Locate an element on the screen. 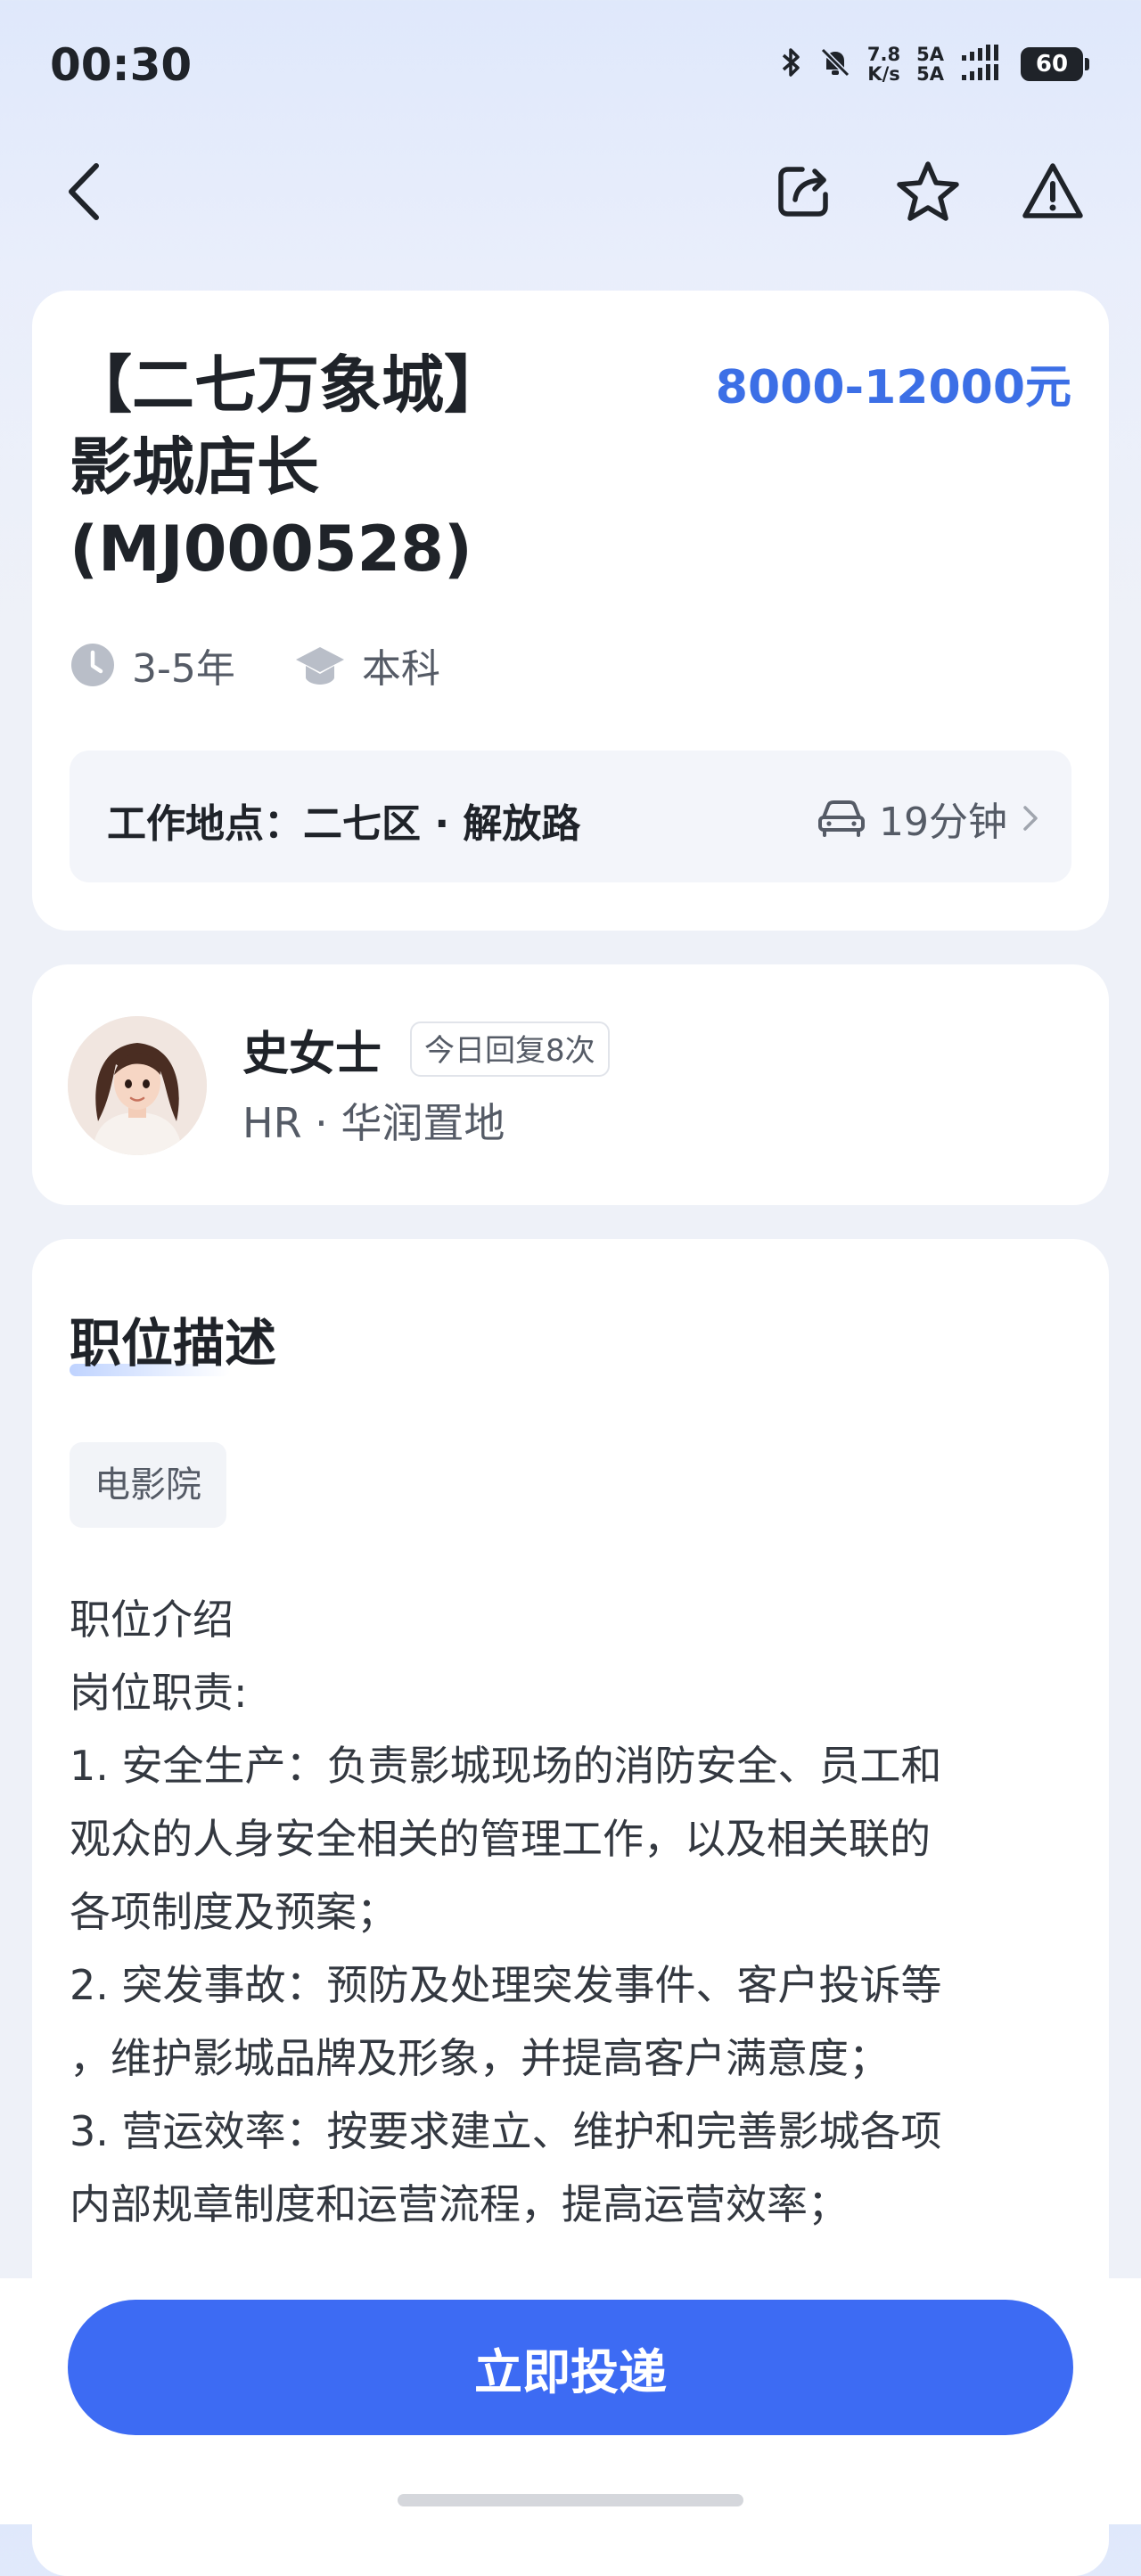 This screenshot has width=1141, height=2576. description-line: 1. 安全生产：负责影城现场的消防安全、员工和 is located at coordinates (506, 1766).